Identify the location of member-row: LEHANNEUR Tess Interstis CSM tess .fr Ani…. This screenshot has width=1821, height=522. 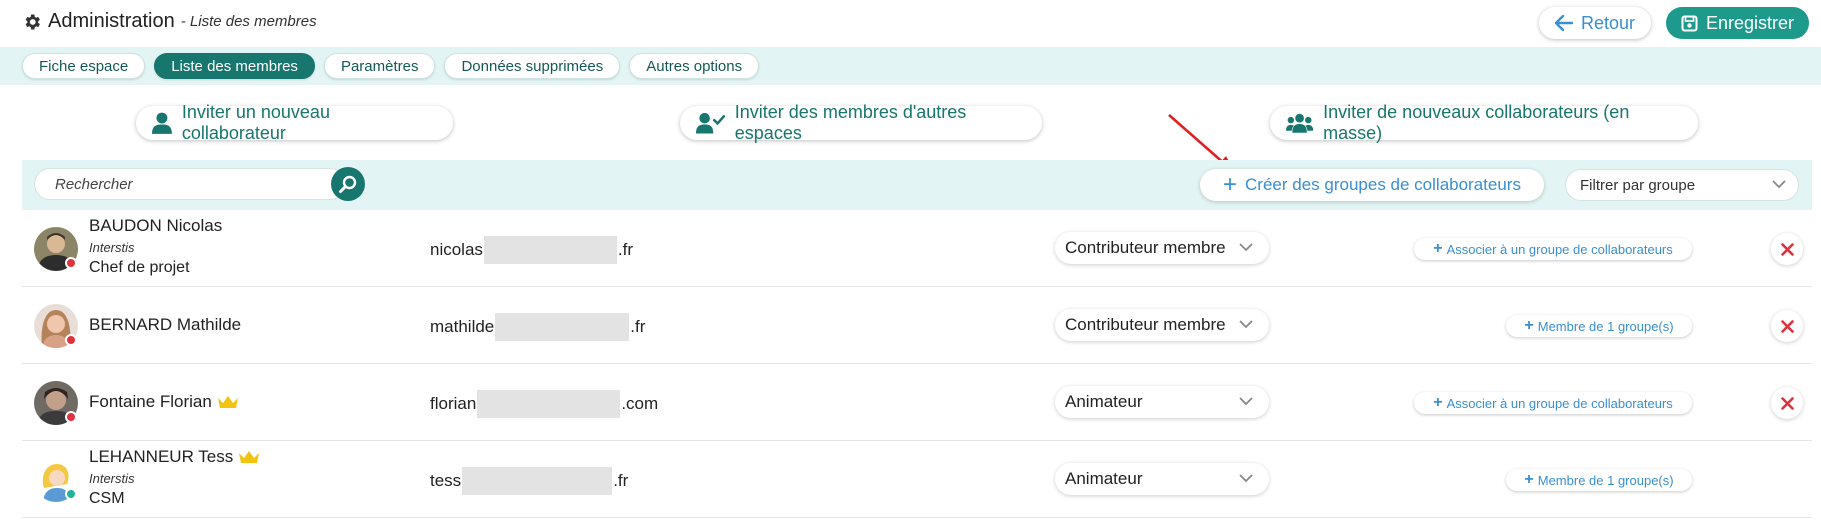
(917, 479).